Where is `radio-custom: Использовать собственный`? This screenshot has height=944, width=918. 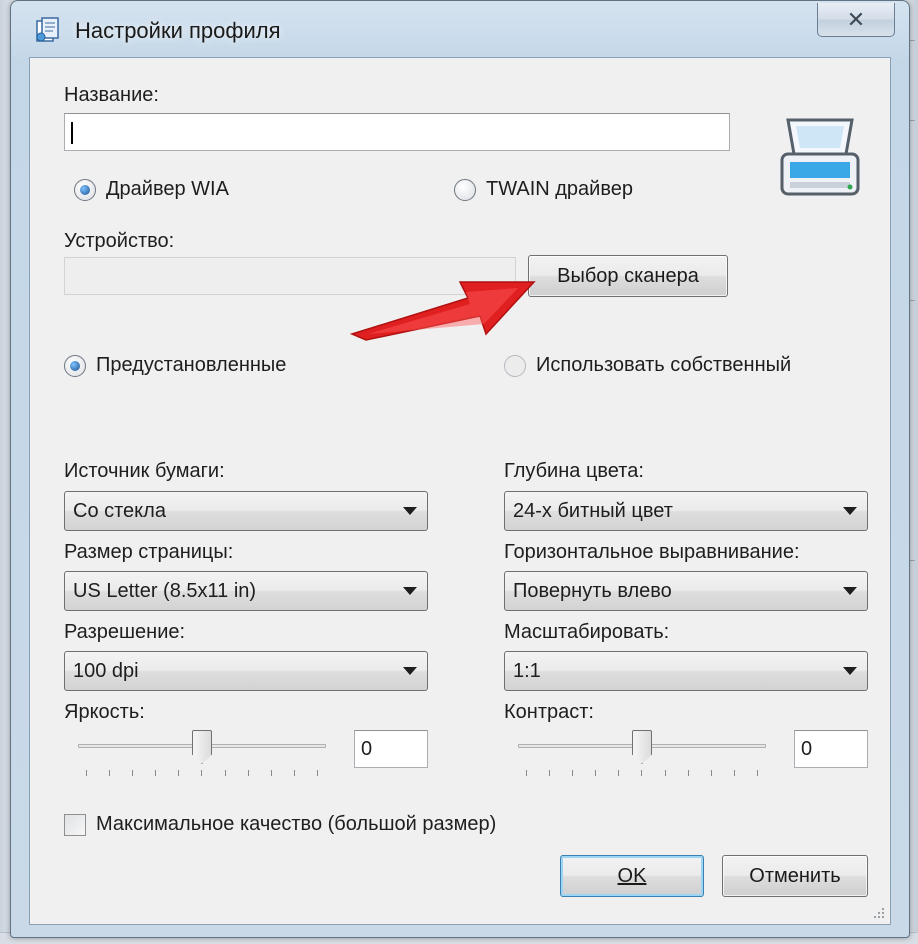 radio-custom: Использовать собственный is located at coordinates (647, 365).